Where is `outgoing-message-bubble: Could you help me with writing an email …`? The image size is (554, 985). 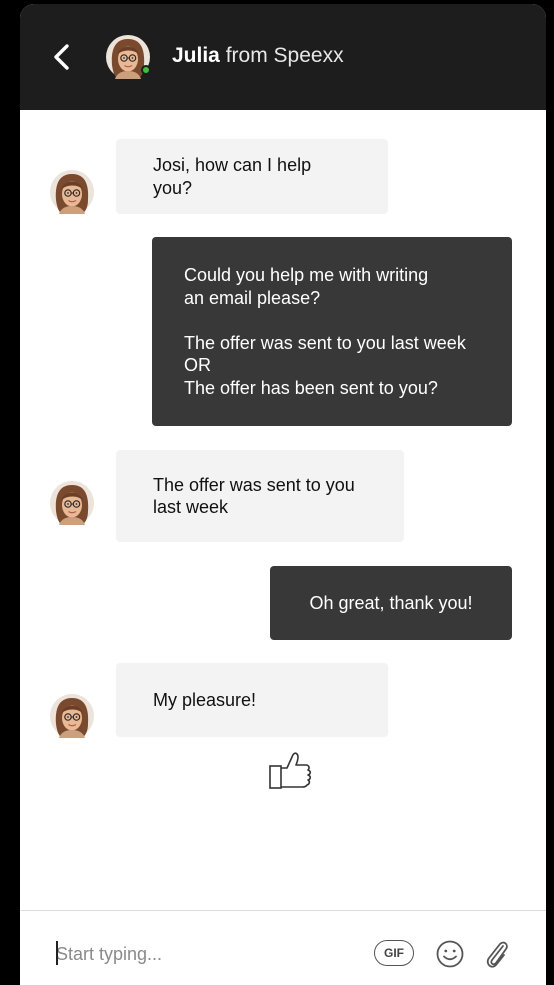
outgoing-message-bubble: Could you help me with writing an email … is located at coordinates (332, 331).